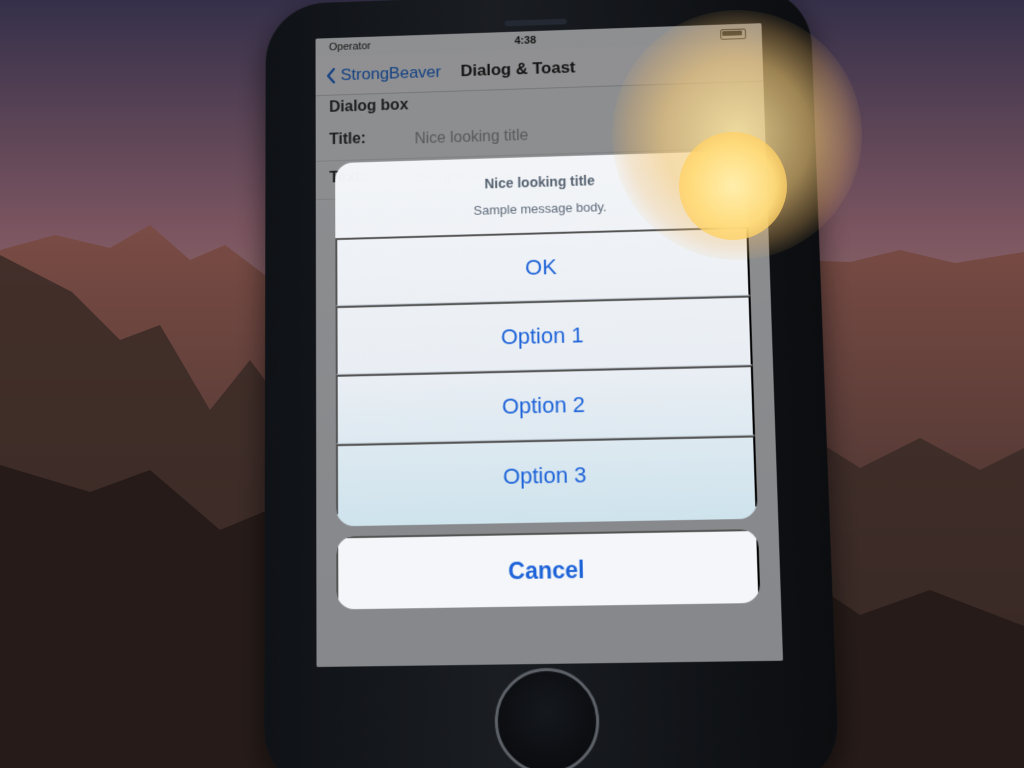 This screenshot has height=768, width=1024. Describe the element at coordinates (546, 475) in the screenshot. I see `option-3-button: Option 3` at that location.